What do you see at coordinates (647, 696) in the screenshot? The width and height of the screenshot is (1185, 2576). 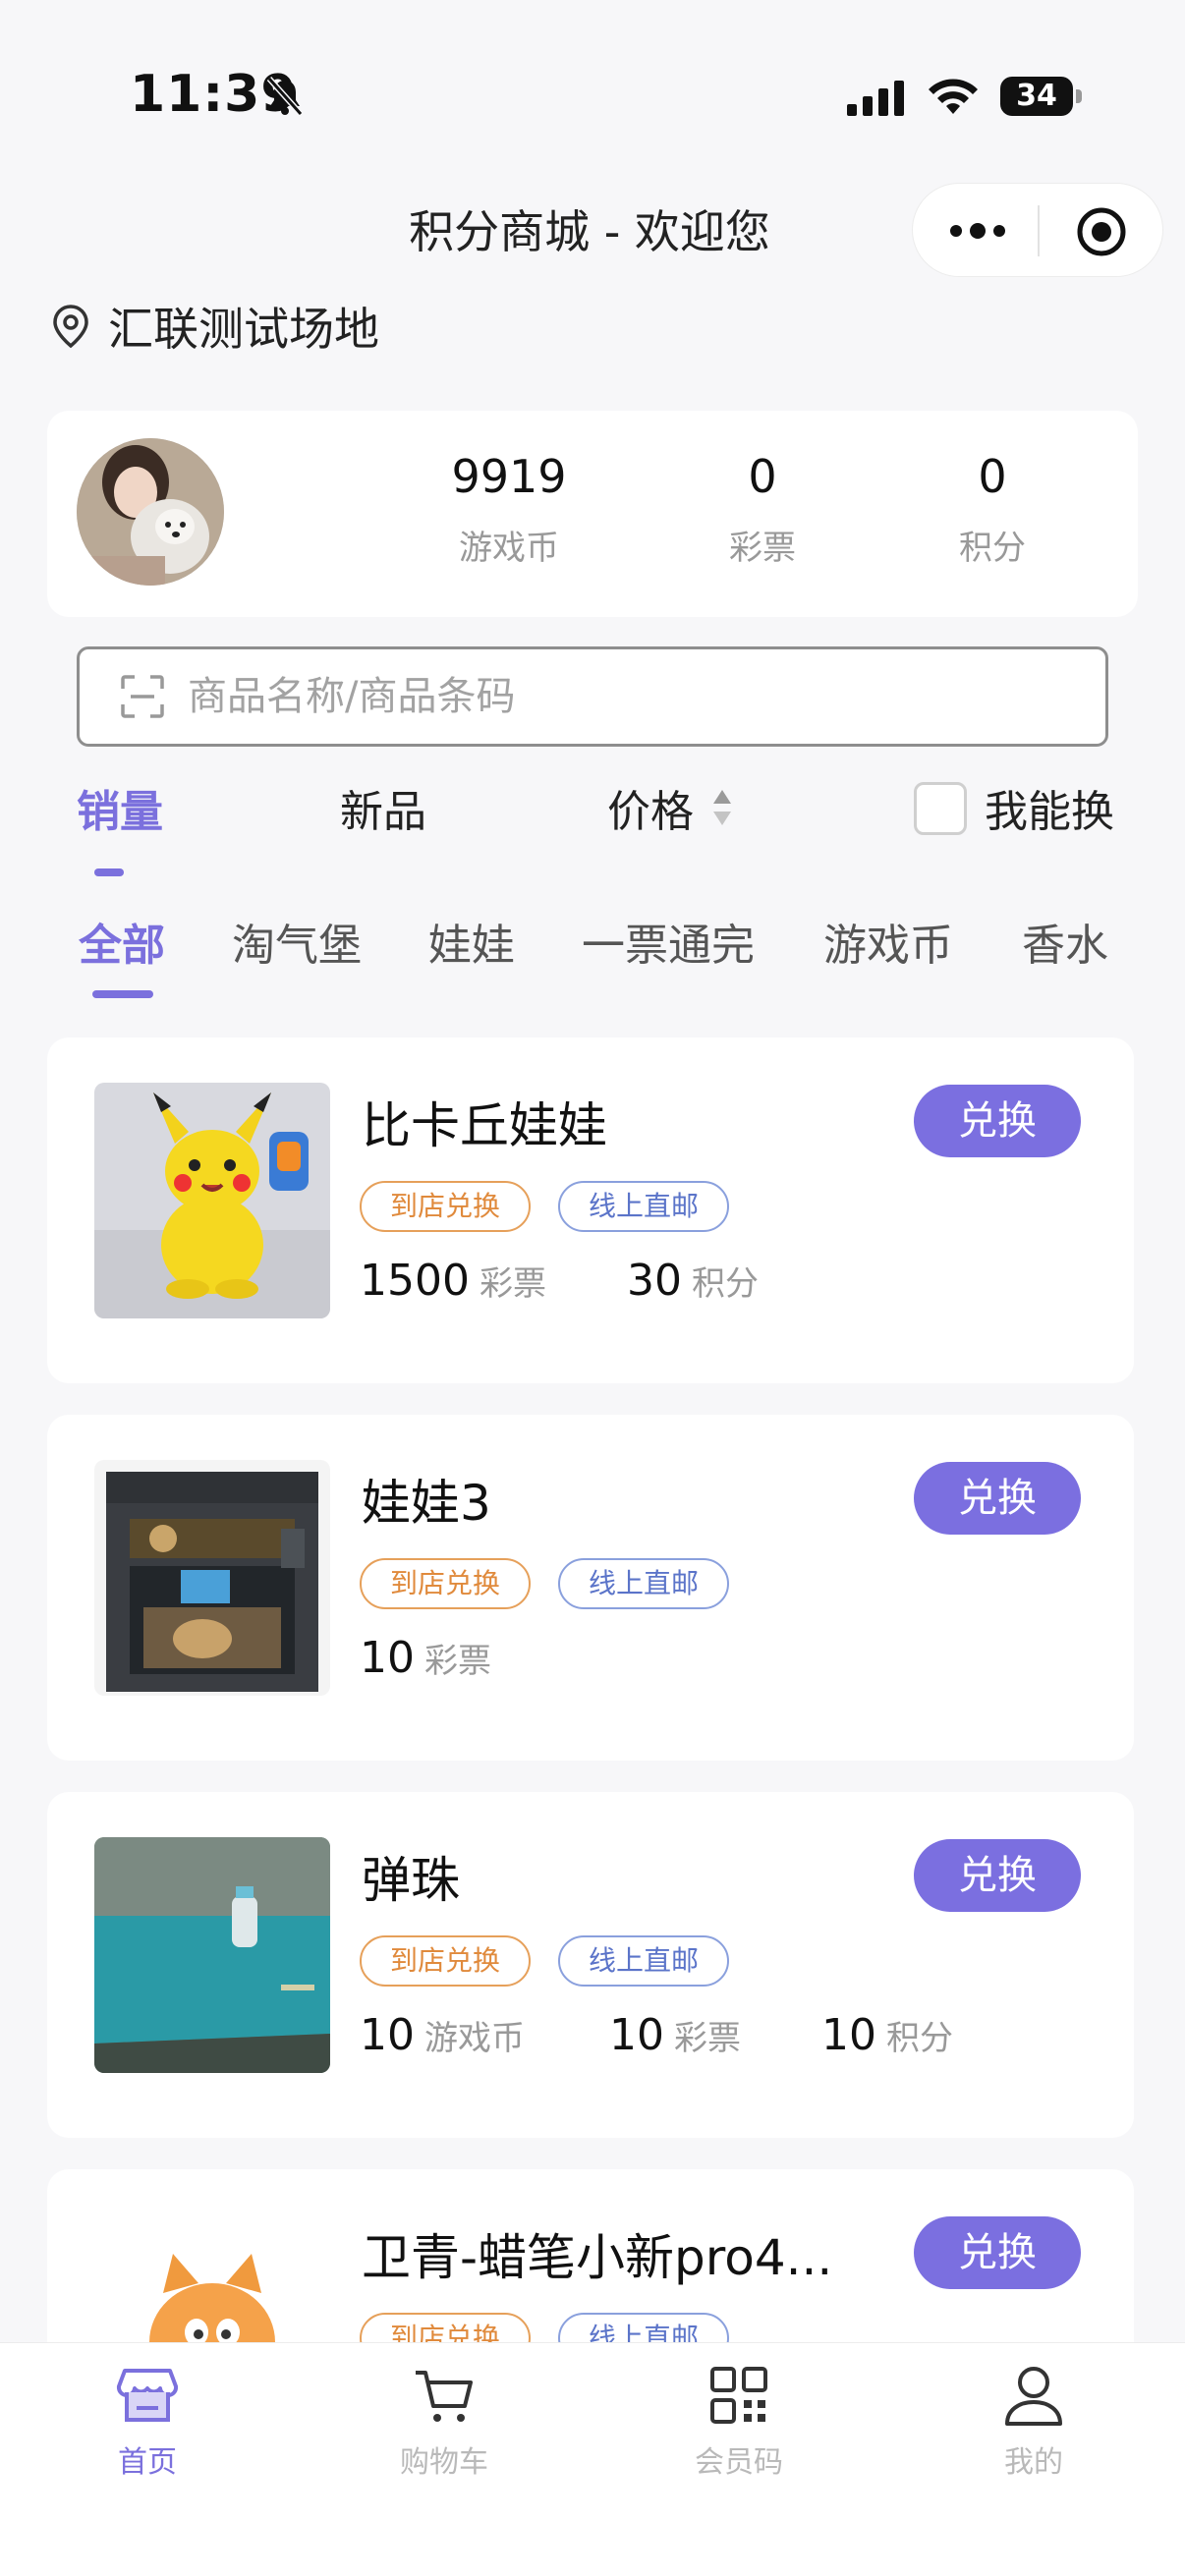 I see `search-input` at bounding box center [647, 696].